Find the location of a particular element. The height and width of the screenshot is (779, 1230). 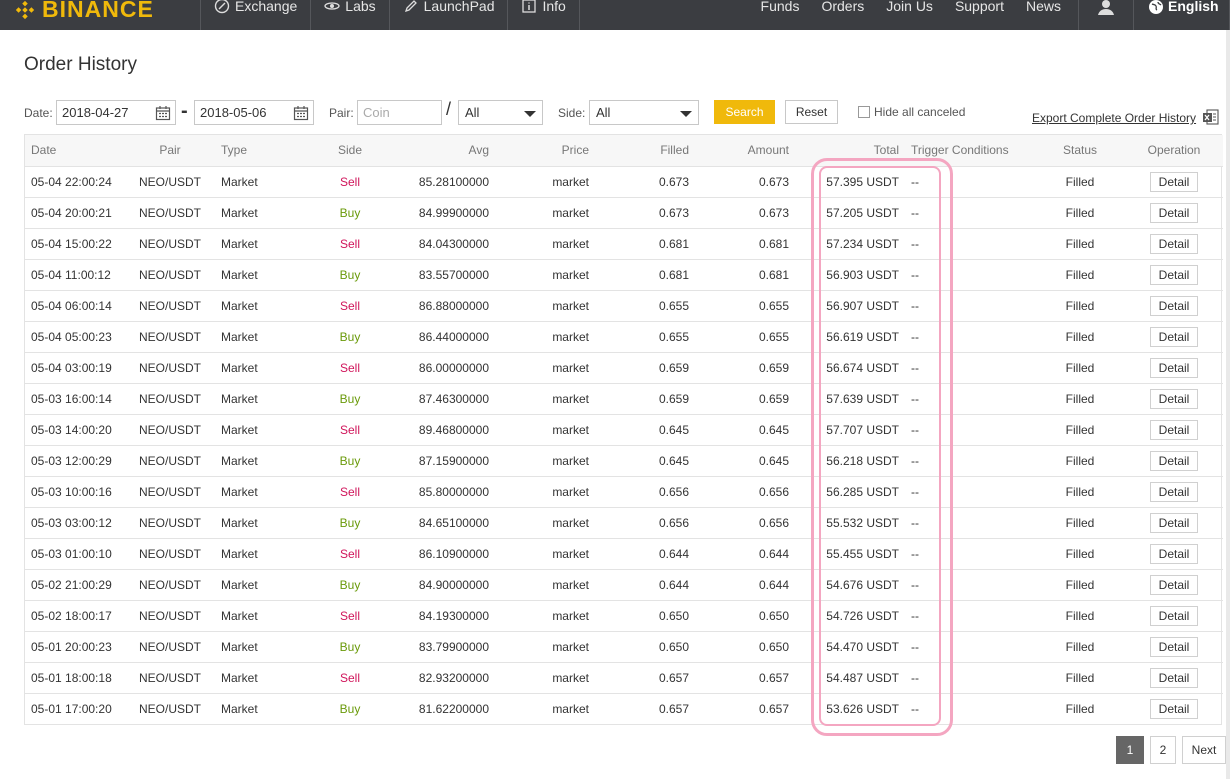

cell-filled: 0.659 is located at coordinates (645, 399).